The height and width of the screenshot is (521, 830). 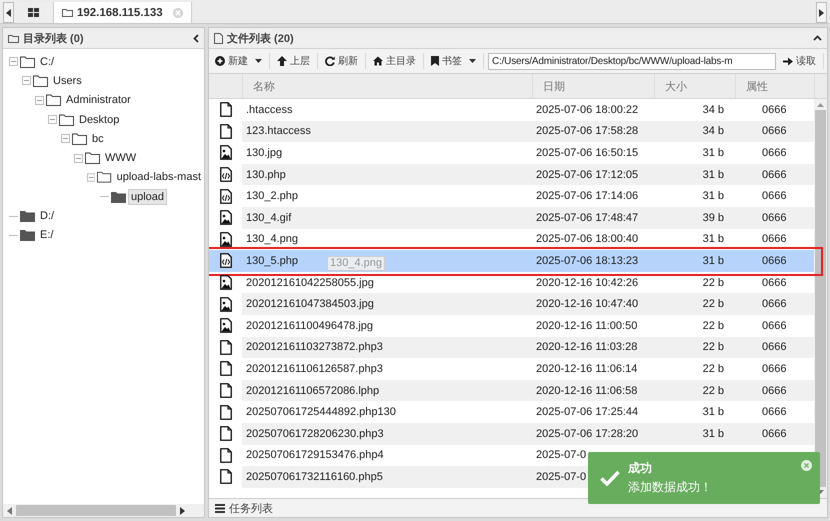 I want to click on file-date: 2025-07-06 17:28:20, so click(x=593, y=433).